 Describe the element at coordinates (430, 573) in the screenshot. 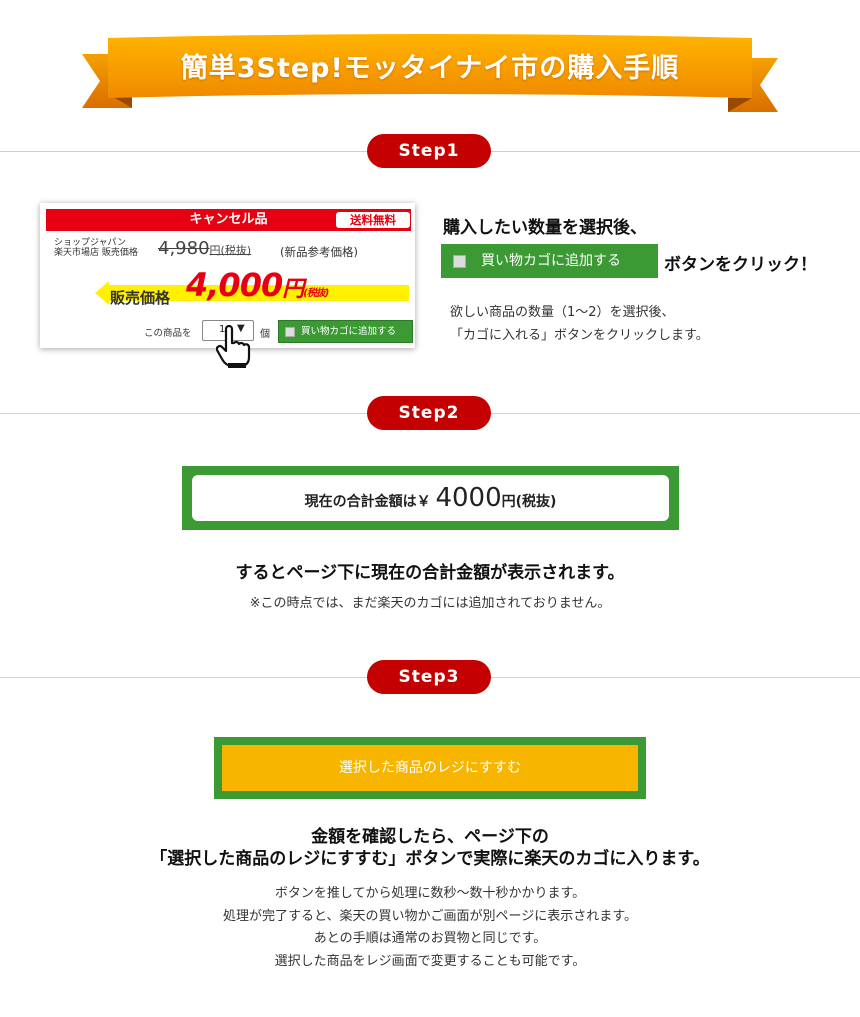

I see `step2-heading: するとページ下に現在の合計金額が表示されます。` at that location.